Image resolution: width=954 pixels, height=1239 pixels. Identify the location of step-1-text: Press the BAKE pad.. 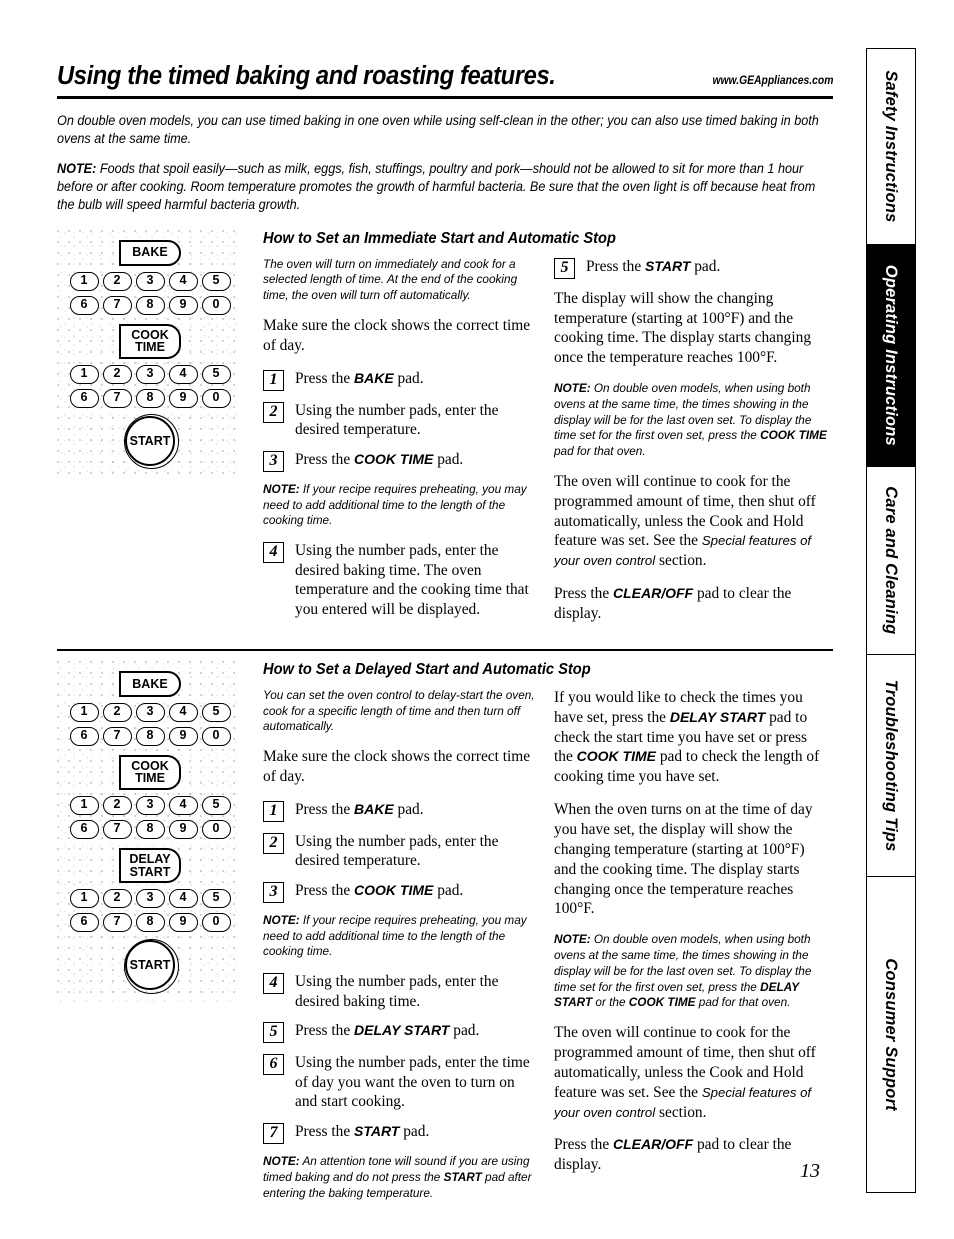
(416, 810).